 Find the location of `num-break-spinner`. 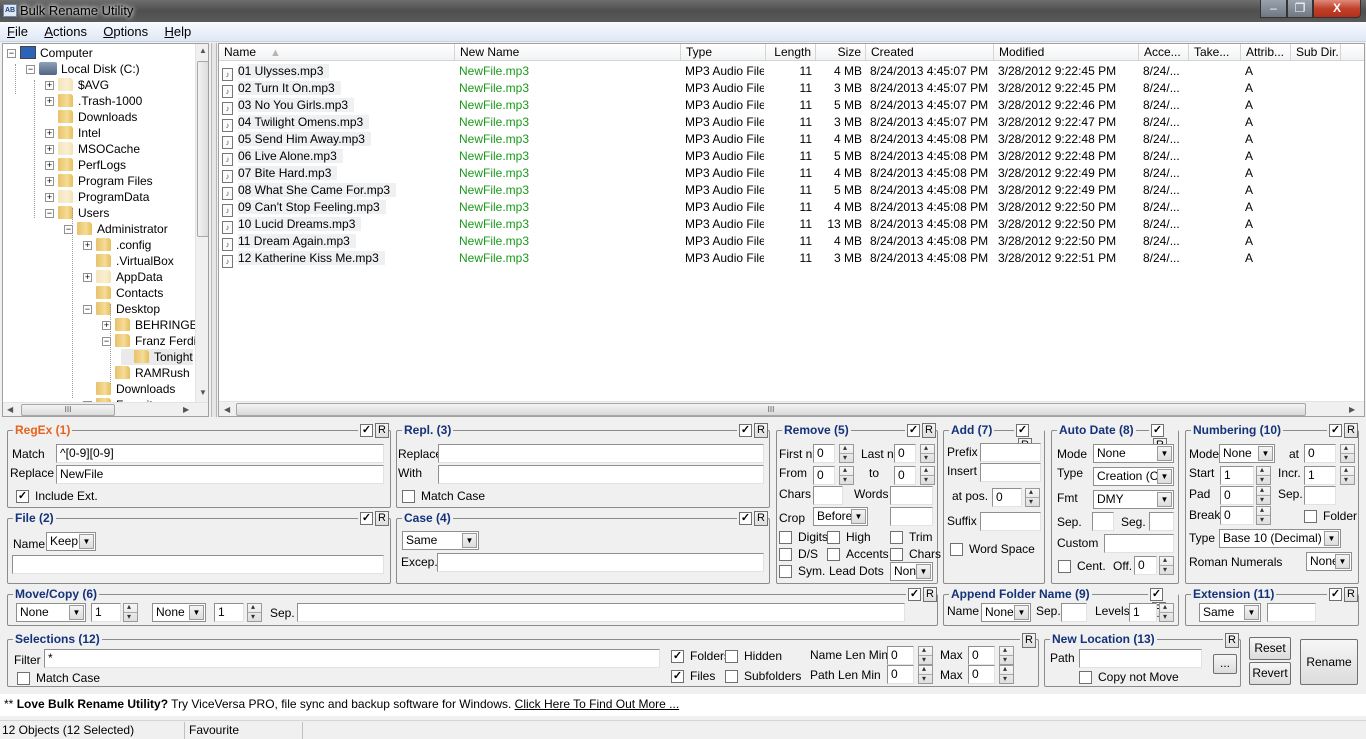

num-break-spinner is located at coordinates (1263, 515).